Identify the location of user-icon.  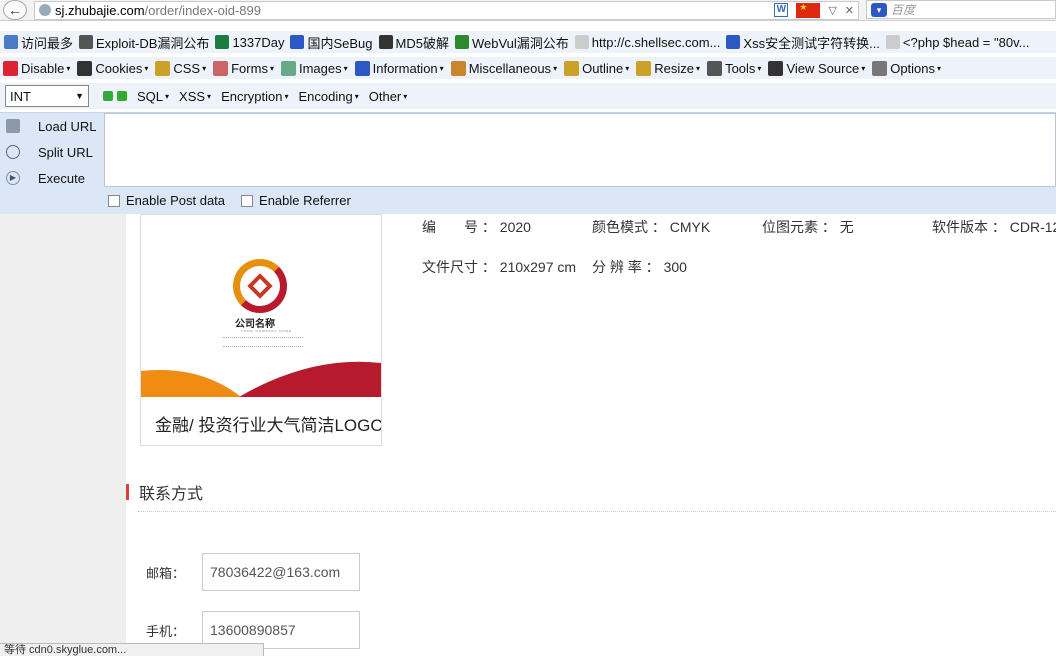
(85, 68).